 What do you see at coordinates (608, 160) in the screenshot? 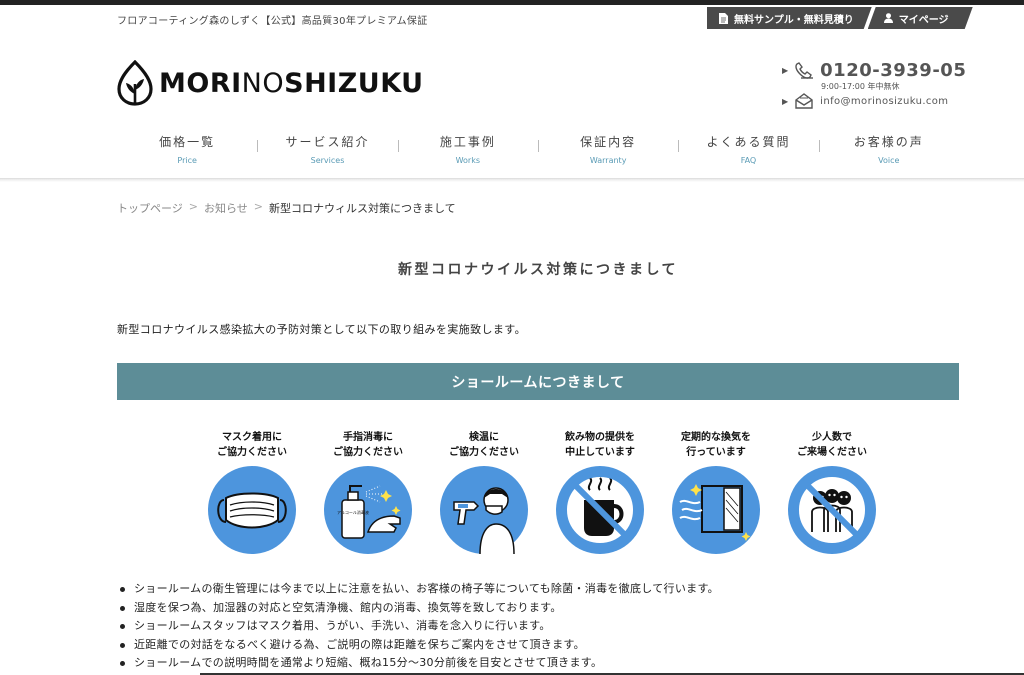
I see `nav-label-en: Warranty` at bounding box center [608, 160].